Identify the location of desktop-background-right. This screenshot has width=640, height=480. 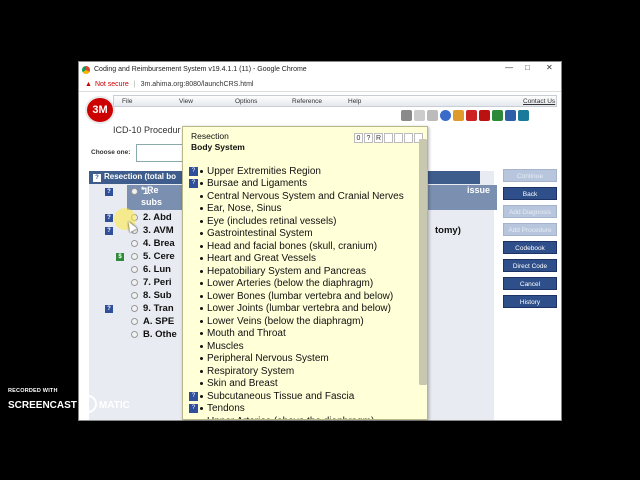
(601, 240).